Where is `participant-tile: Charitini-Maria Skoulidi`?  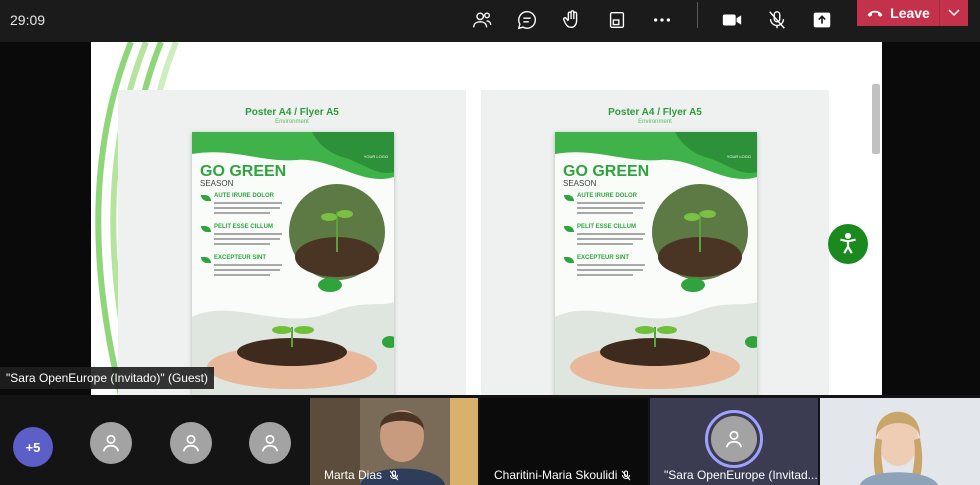
participant-tile: Charitini-Maria Skoulidi is located at coordinates (564, 441).